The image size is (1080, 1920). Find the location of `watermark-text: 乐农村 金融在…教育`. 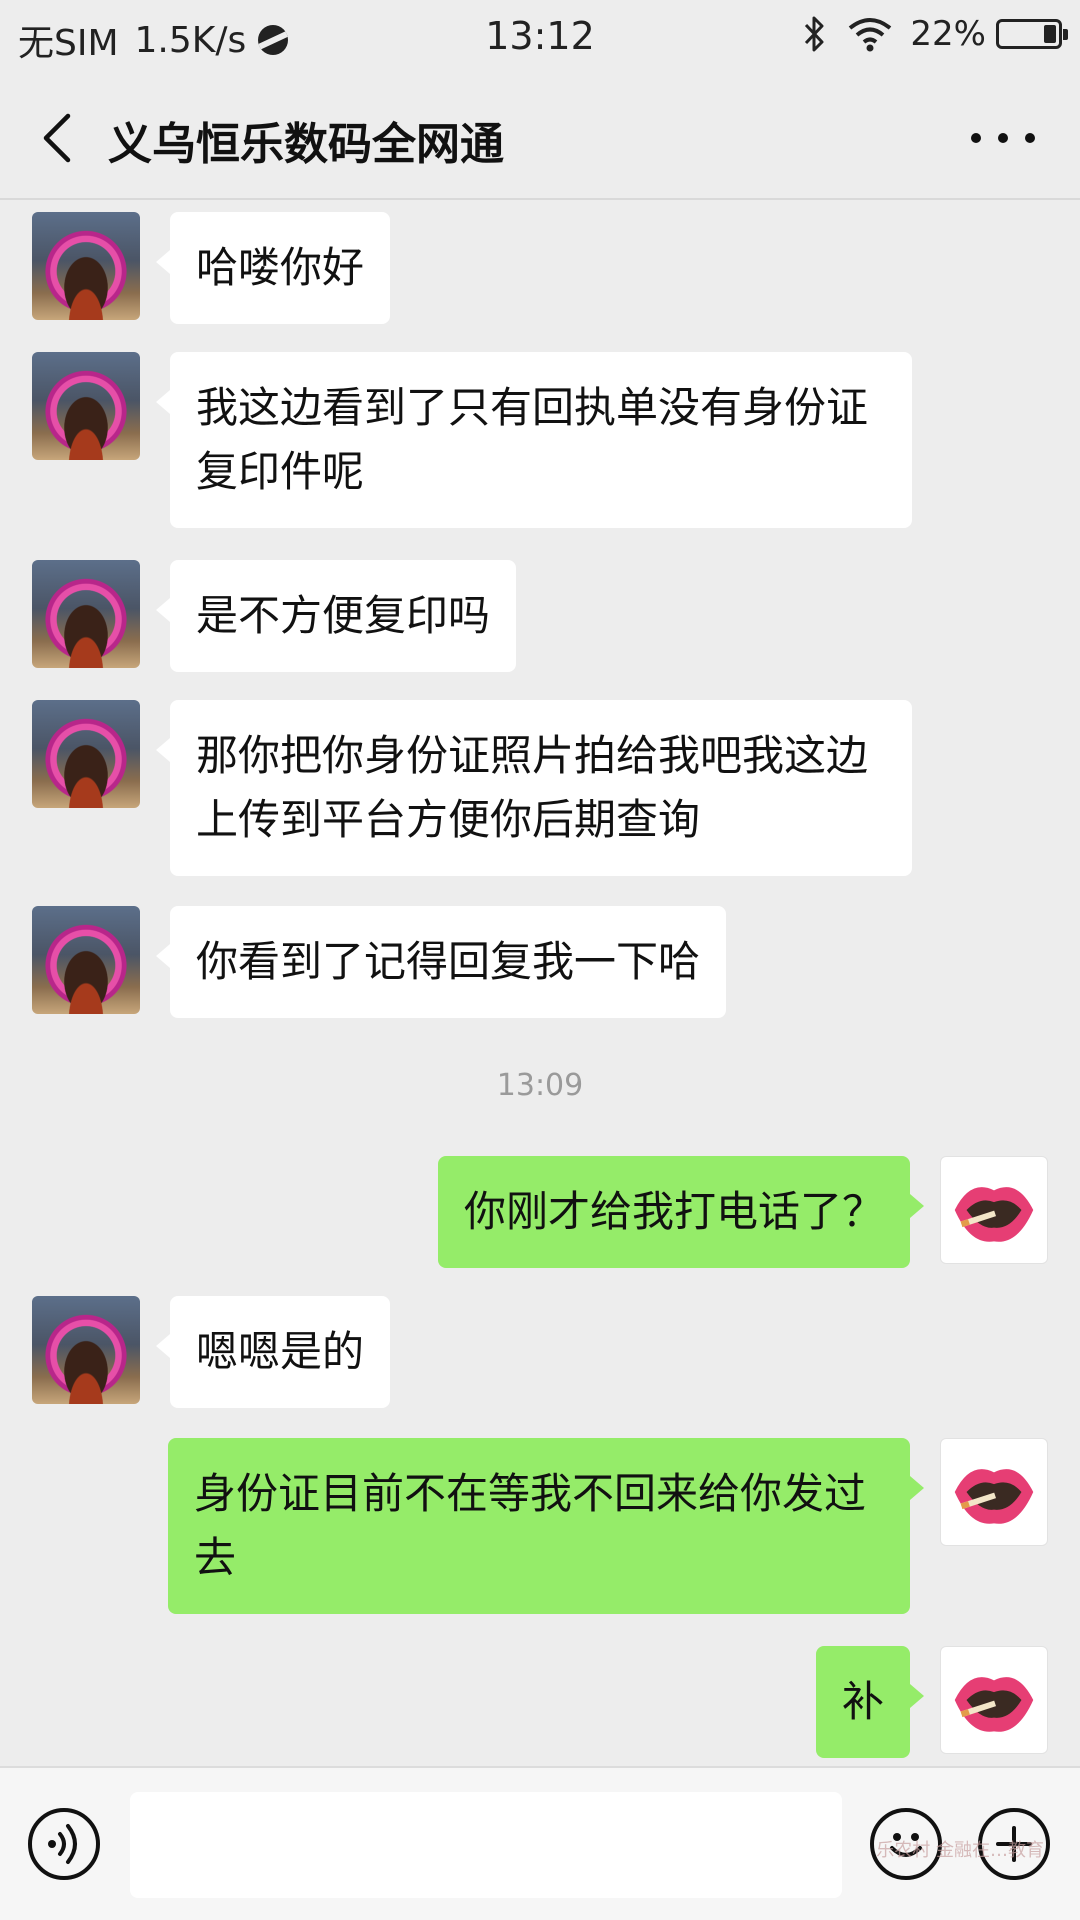

watermark-text: 乐农村 金融在…教育 is located at coordinates (960, 1850).